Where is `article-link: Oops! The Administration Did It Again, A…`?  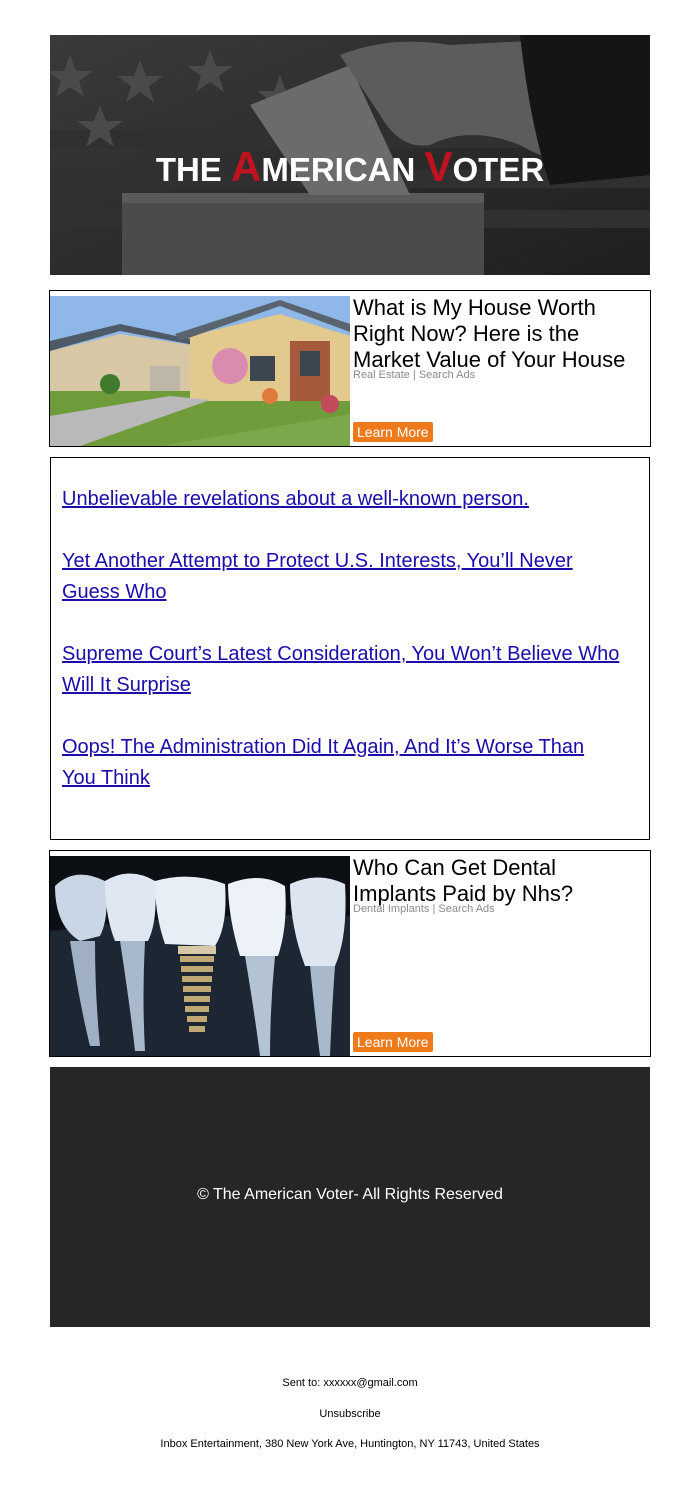 article-link: Oops! The Administration Did It Again, A… is located at coordinates (342, 763).